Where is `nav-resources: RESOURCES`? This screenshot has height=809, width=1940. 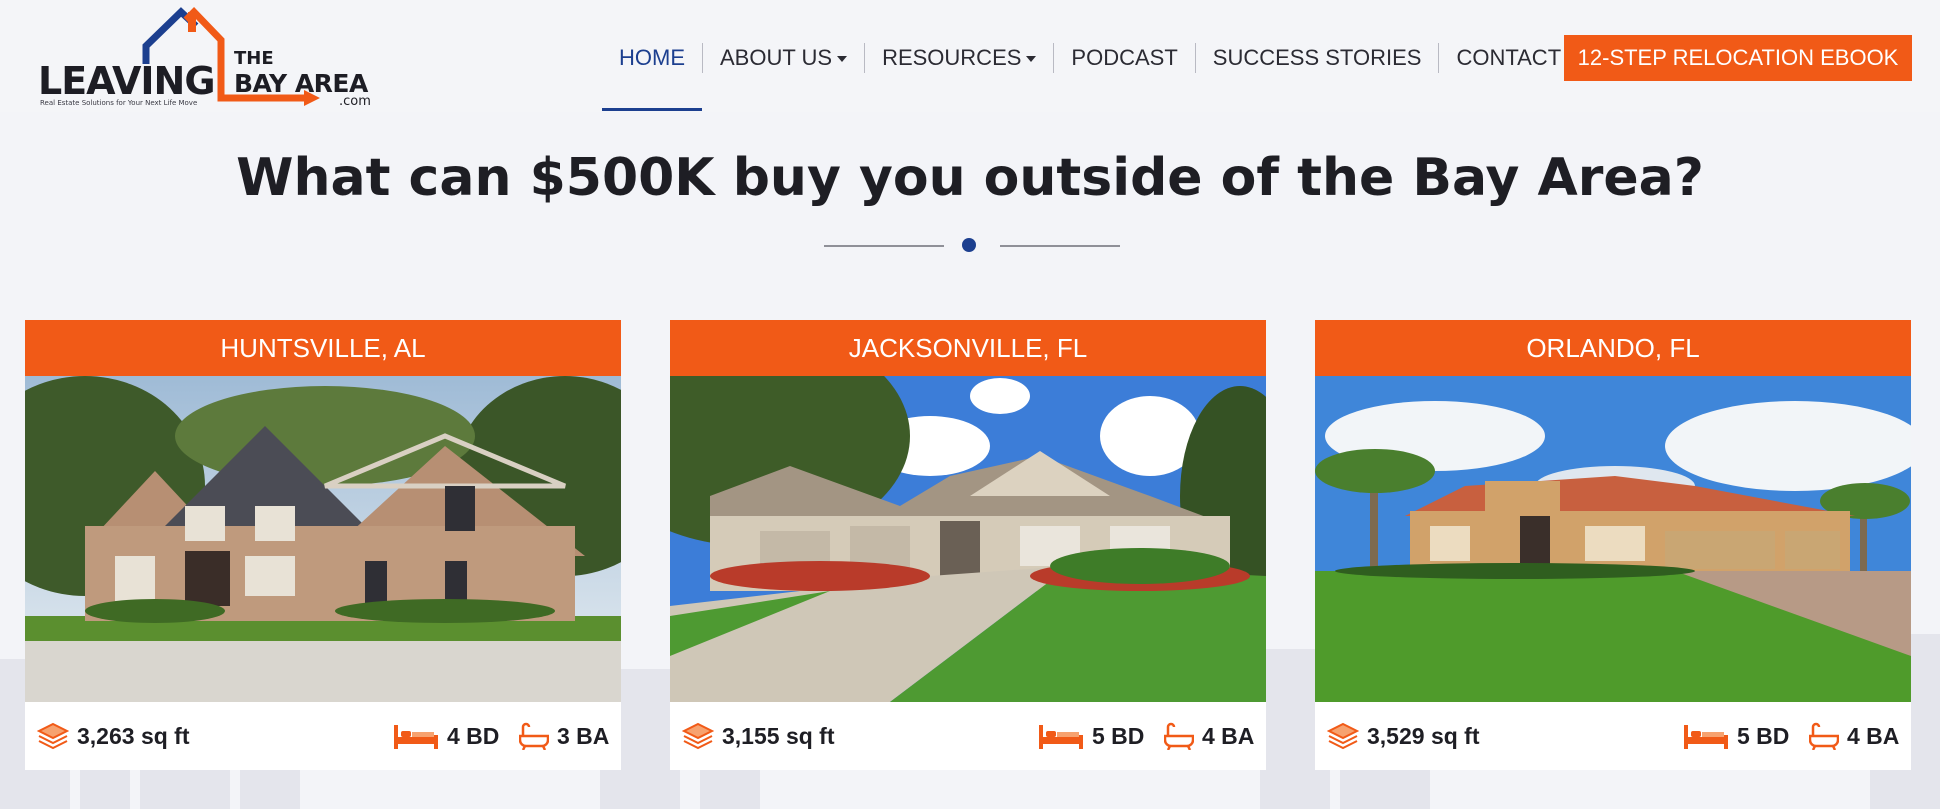
nav-resources: RESOURCES is located at coordinates (958, 58).